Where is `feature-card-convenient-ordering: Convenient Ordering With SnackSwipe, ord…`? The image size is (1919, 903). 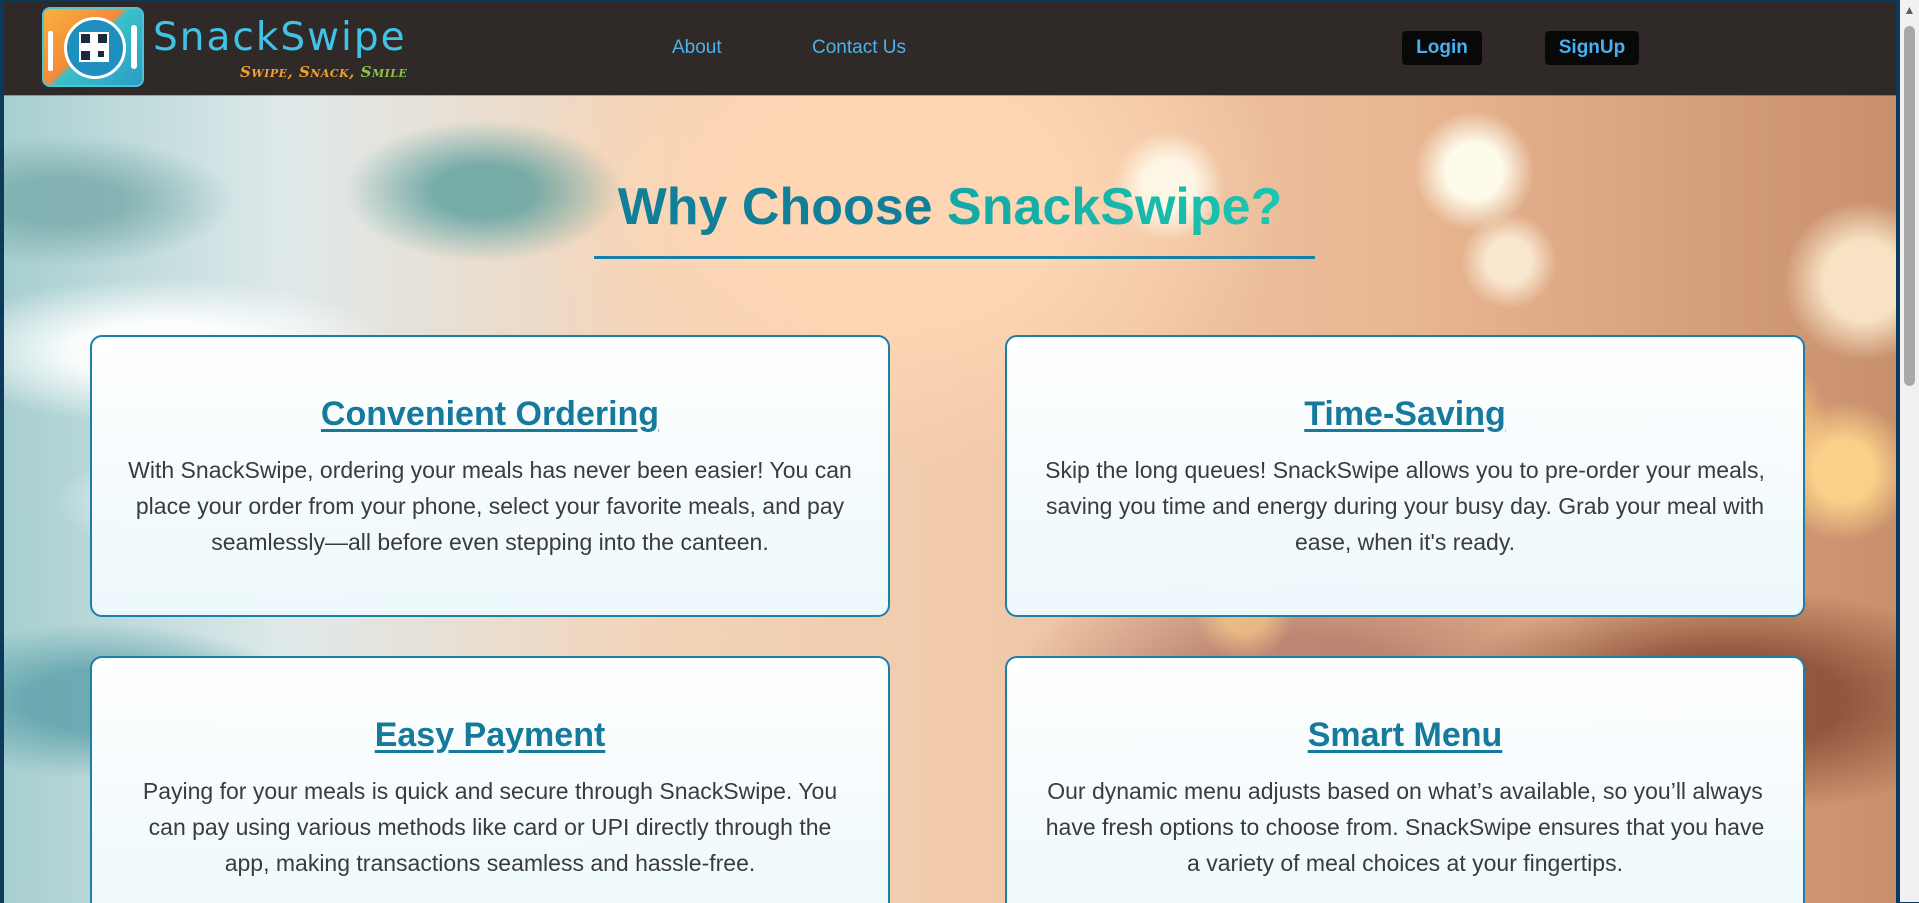
feature-card-convenient-ordering: Convenient Ordering With SnackSwipe, ord… is located at coordinates (490, 476).